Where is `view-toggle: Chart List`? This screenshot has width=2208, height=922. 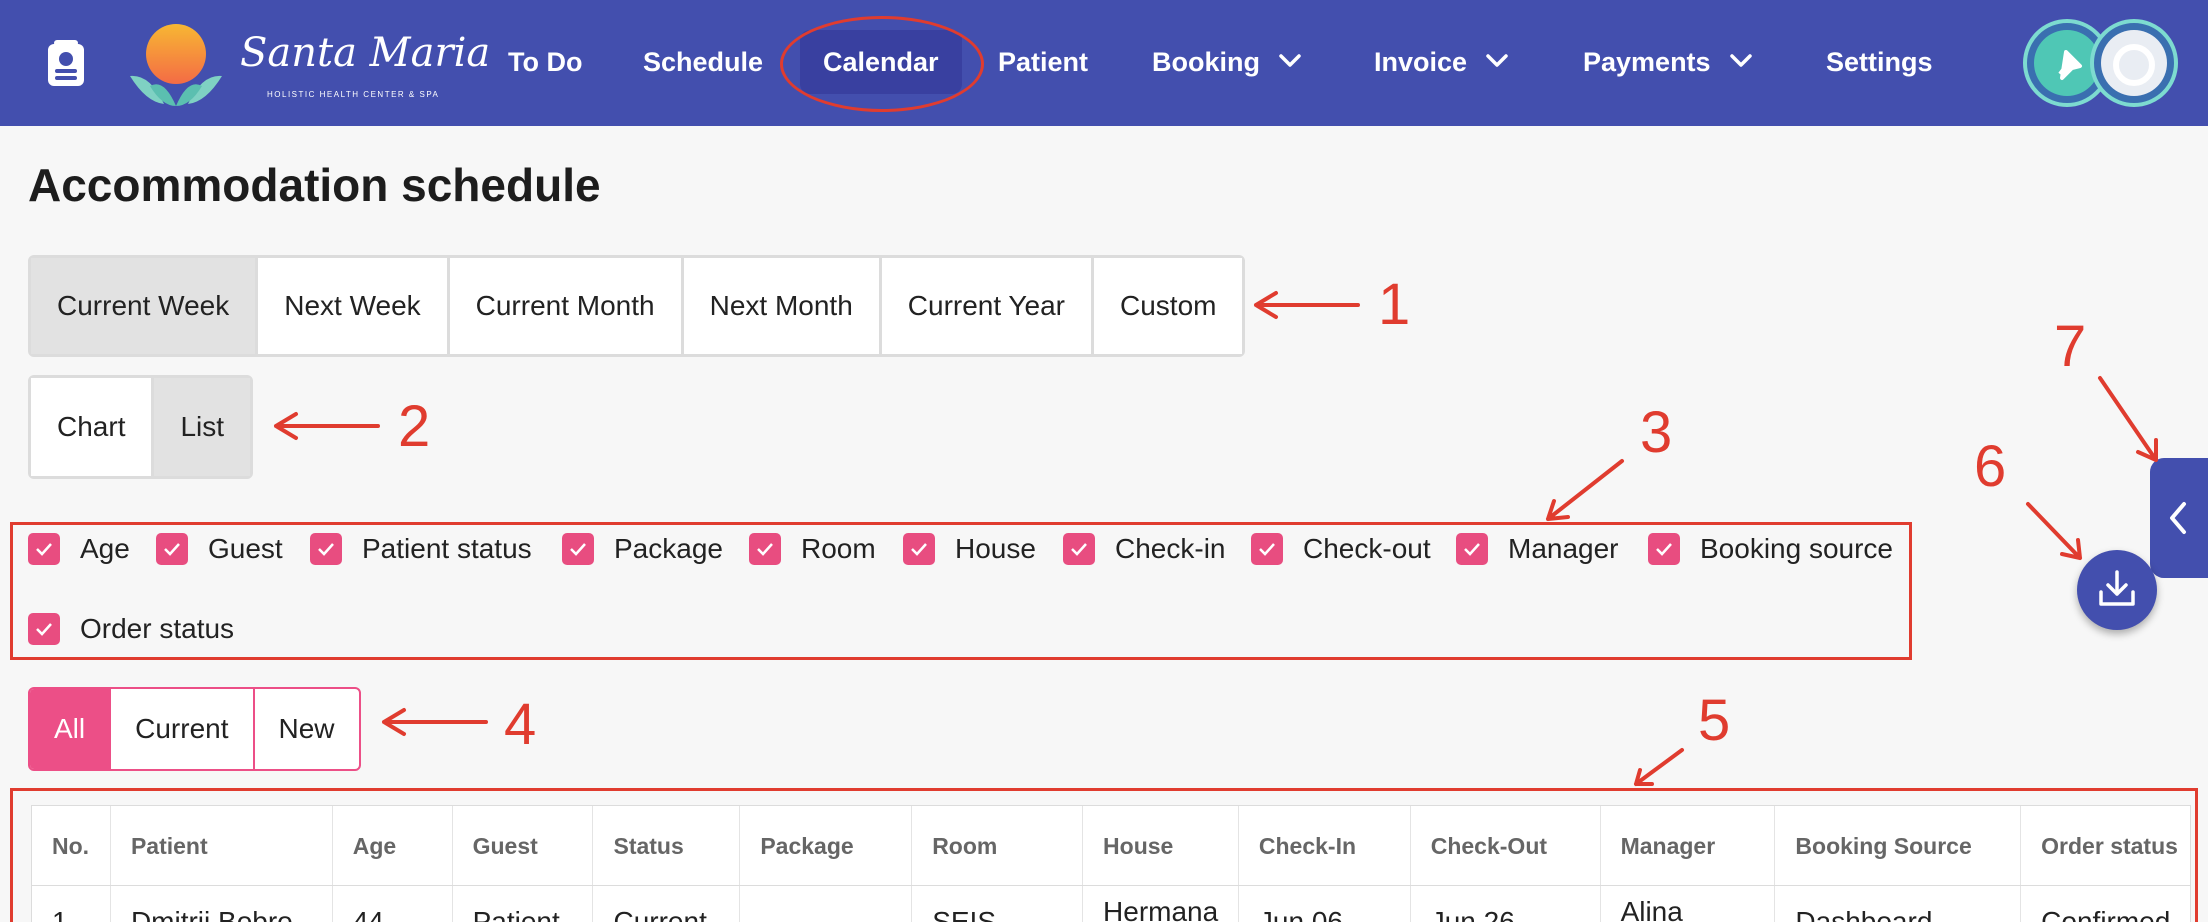 view-toggle: Chart List is located at coordinates (141, 427).